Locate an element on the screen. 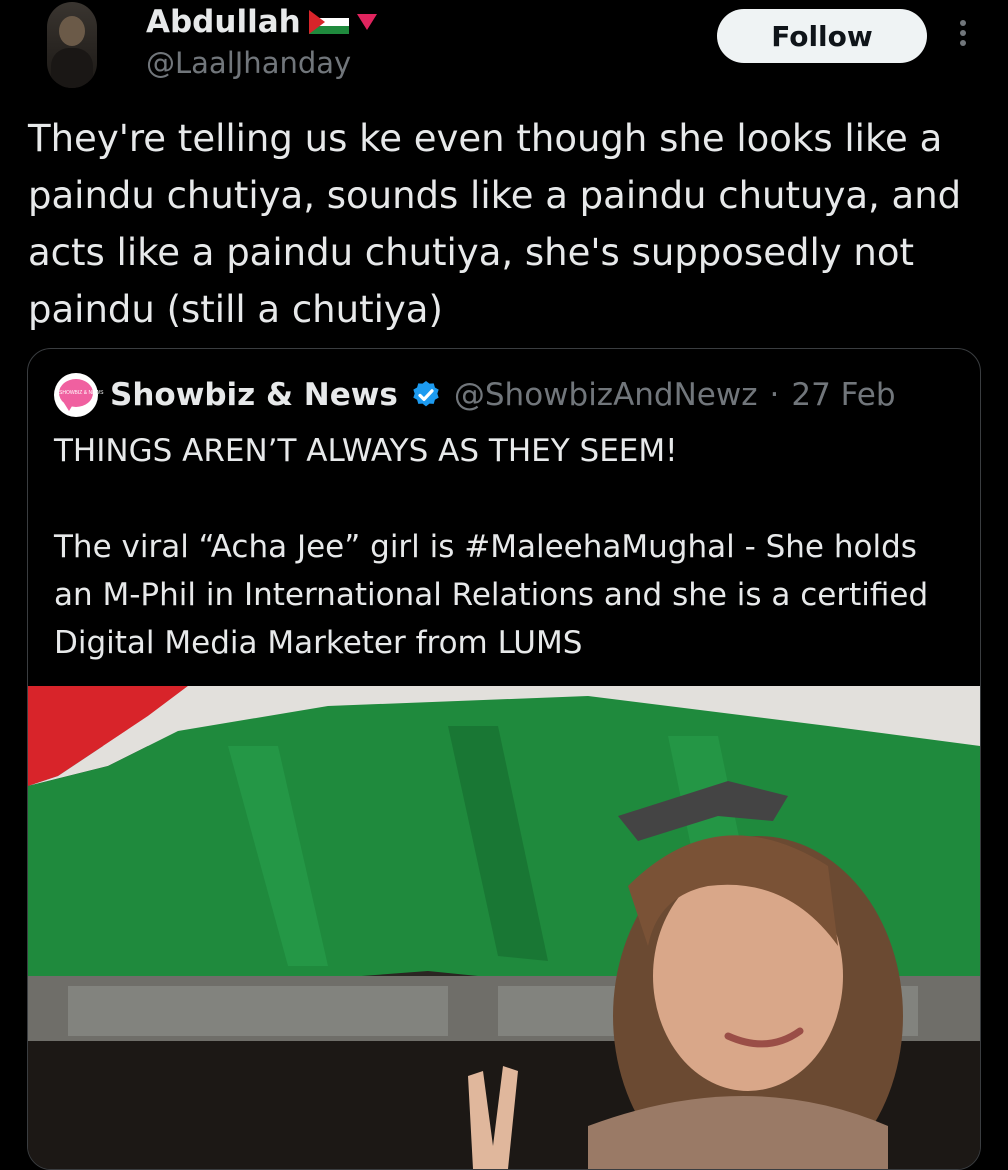  author-avatar is located at coordinates (72, 45).